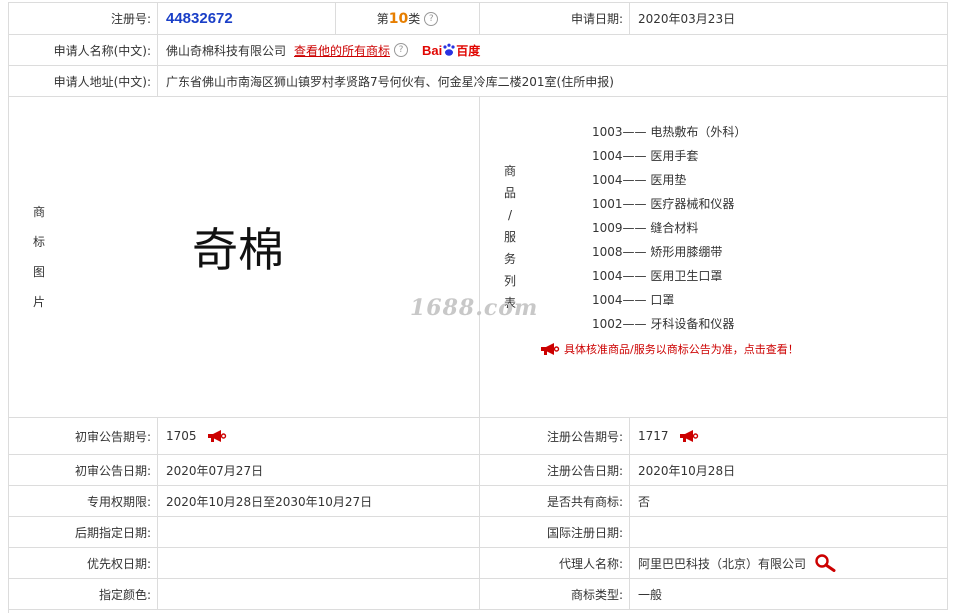  Describe the element at coordinates (639, 180) in the screenshot. I see `service-item: 1004—— 医用垫` at that location.